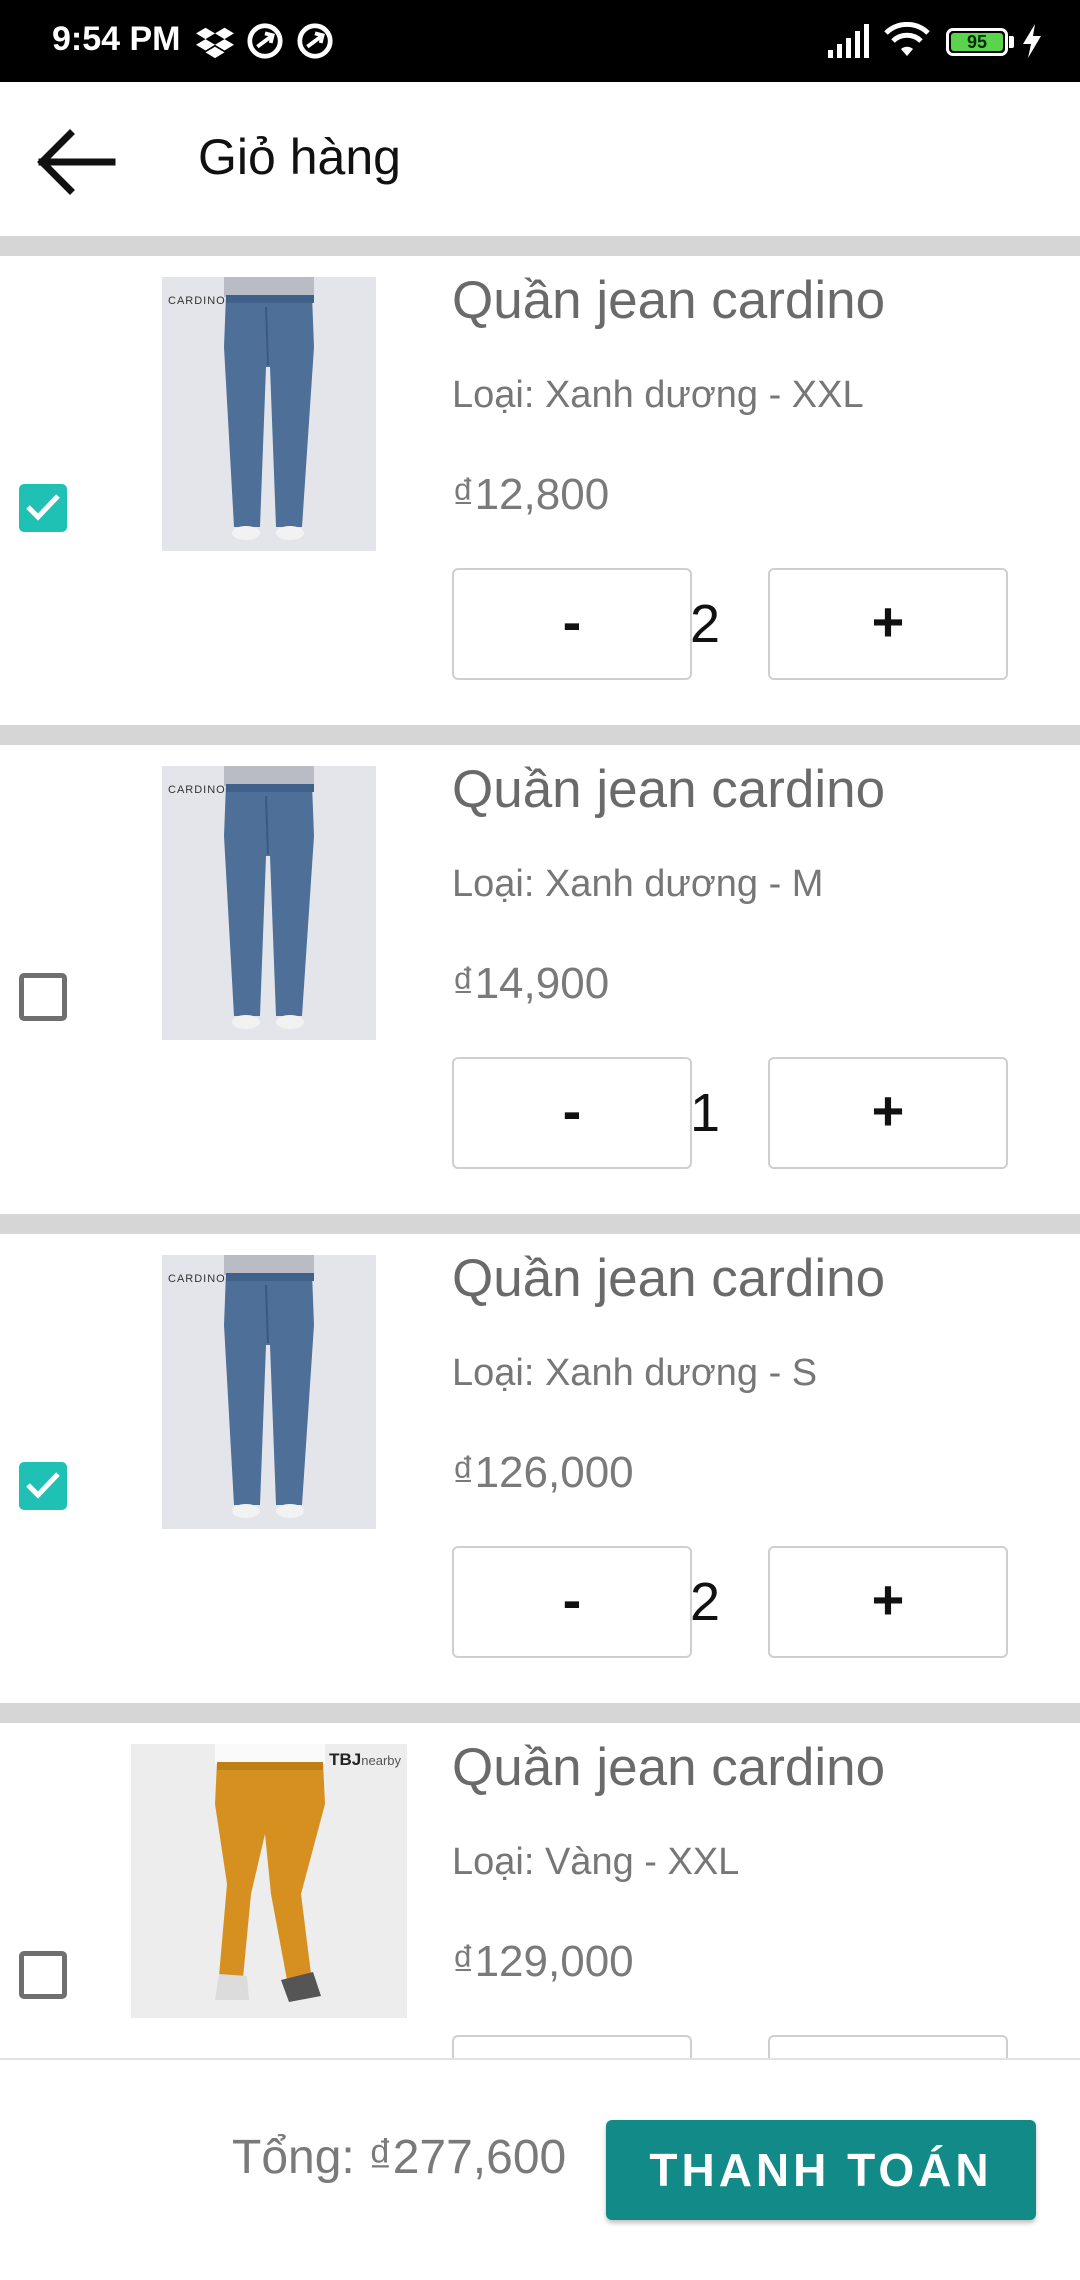  What do you see at coordinates (821, 2170) in the screenshot?
I see `checkout-button: THANH TOÁN` at bounding box center [821, 2170].